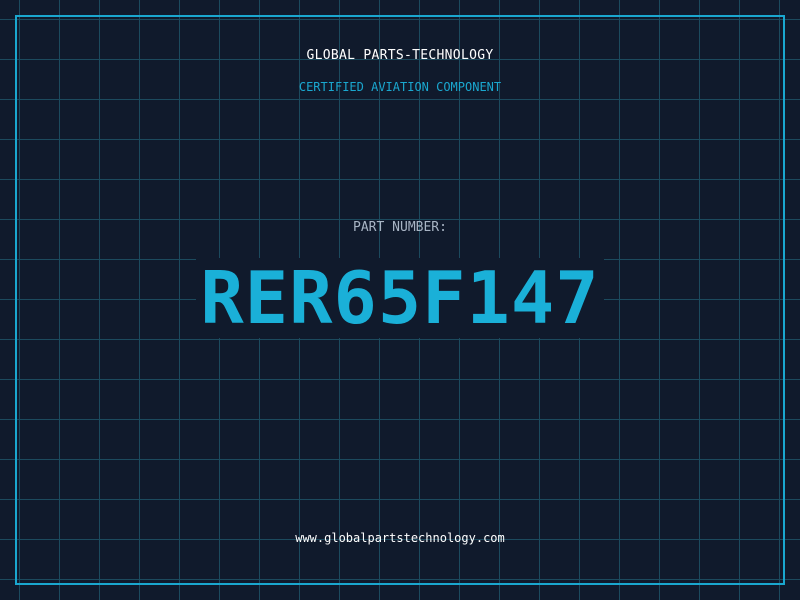  I want to click on part-number-panel: RER65F147, so click(400, 298).